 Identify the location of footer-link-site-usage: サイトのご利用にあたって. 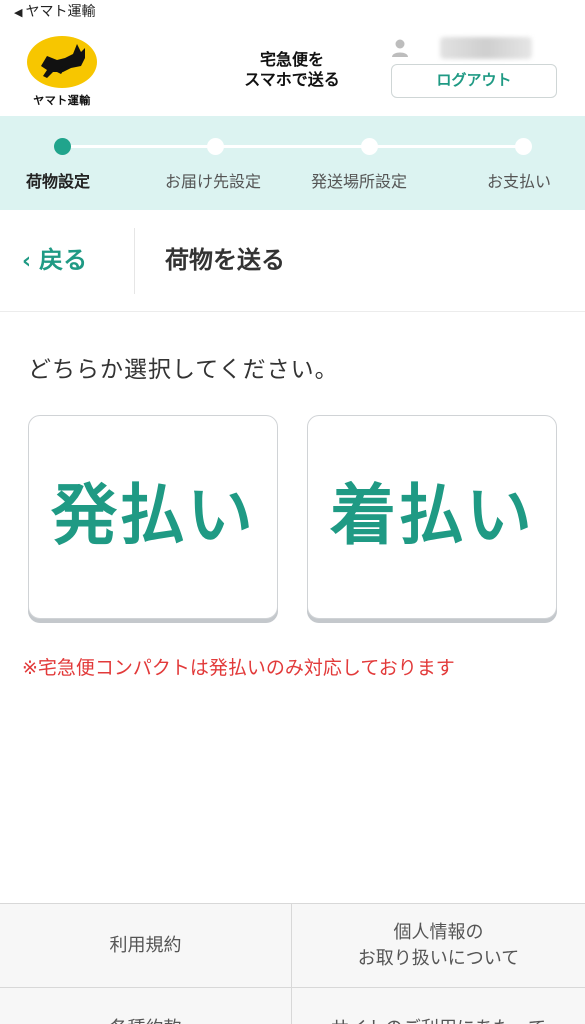
(438, 1006).